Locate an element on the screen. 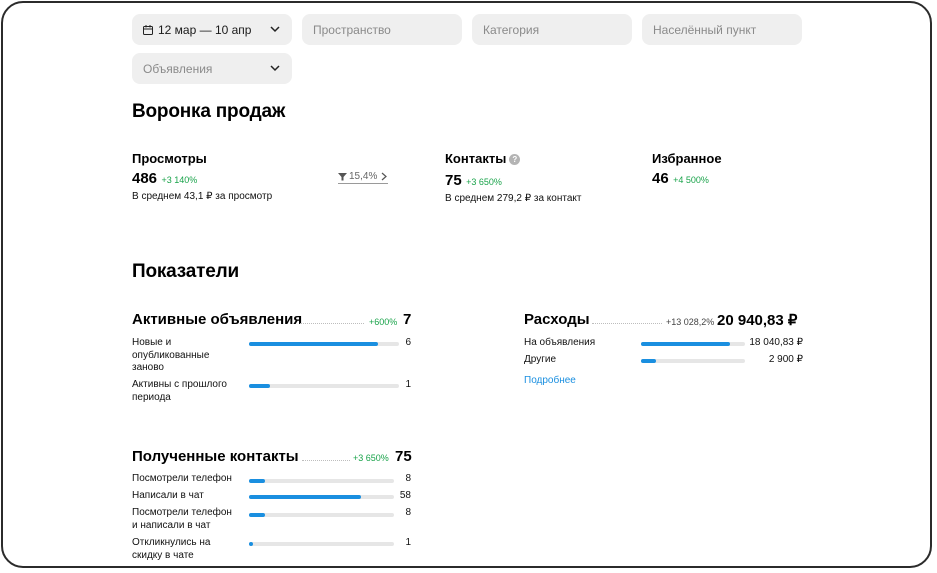 Image resolution: width=937 pixels, height=573 pixels. favorites-delta: +4 500% is located at coordinates (691, 180).